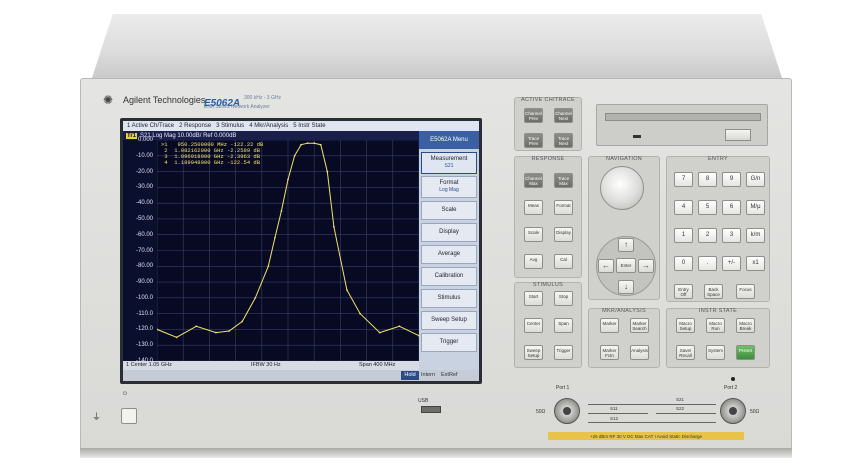 Image resolution: width=854 pixels, height=473 pixels. Describe the element at coordinates (125, 394) in the screenshot. I see `power-switch-icon: ⏻` at that location.